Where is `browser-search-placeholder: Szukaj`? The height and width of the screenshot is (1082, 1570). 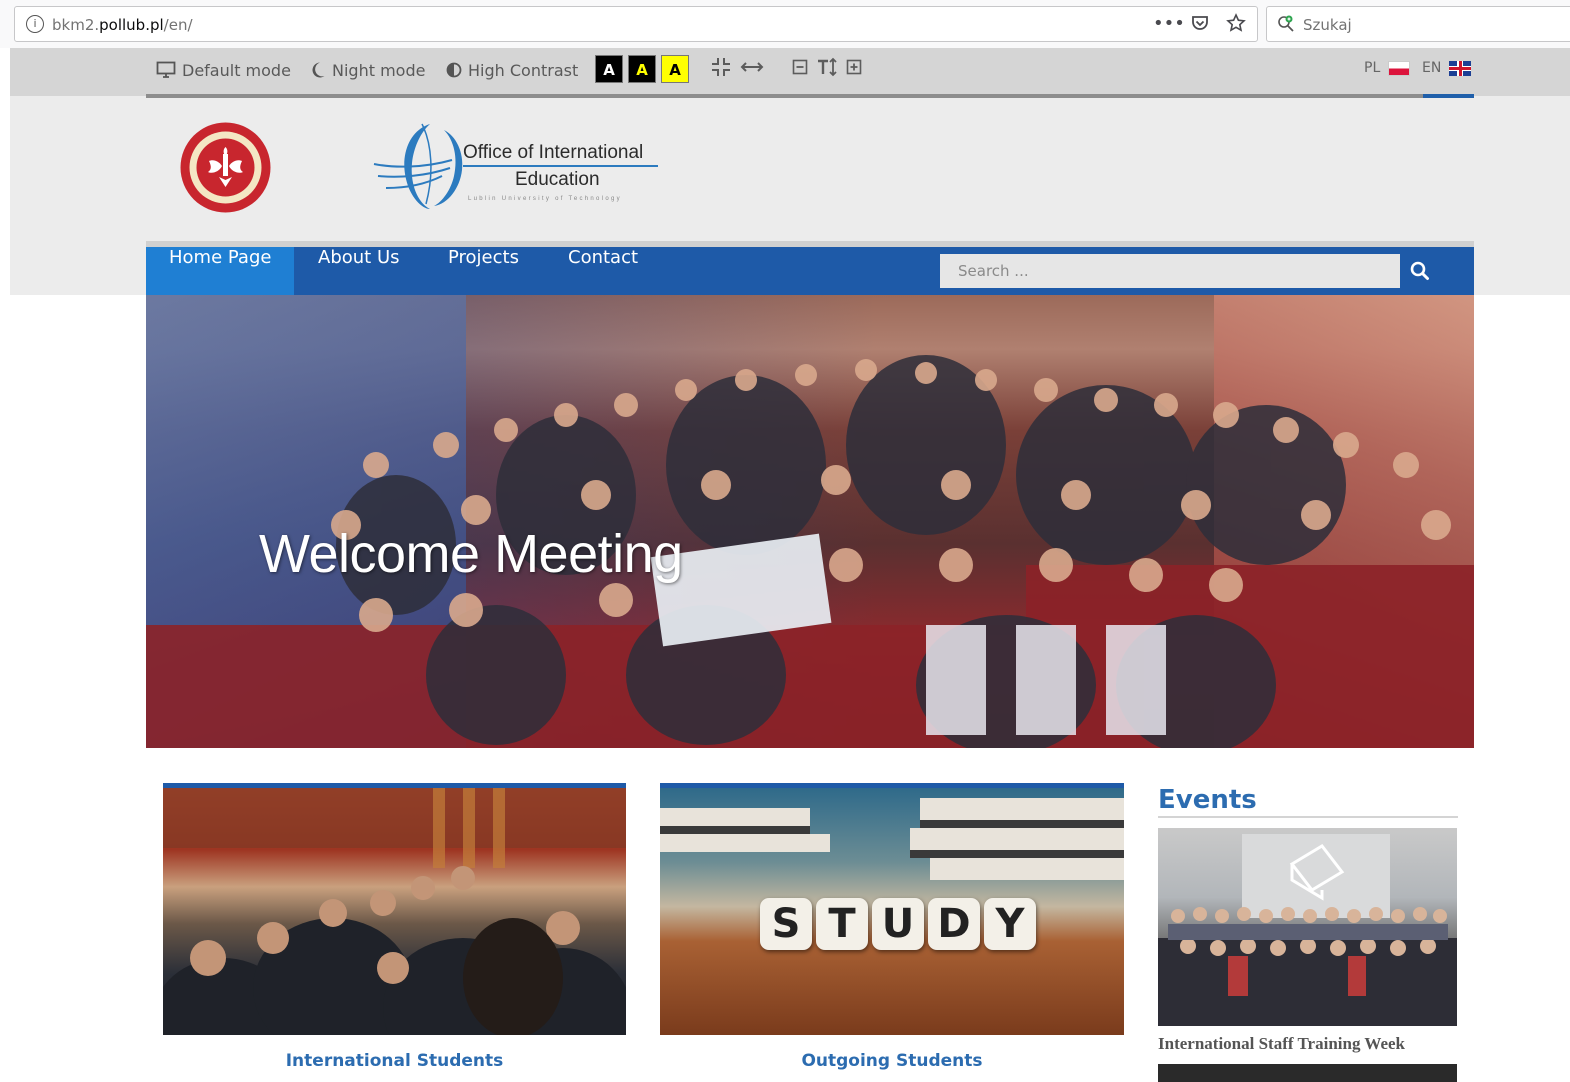 browser-search-placeholder: Szukaj is located at coordinates (1327, 25).